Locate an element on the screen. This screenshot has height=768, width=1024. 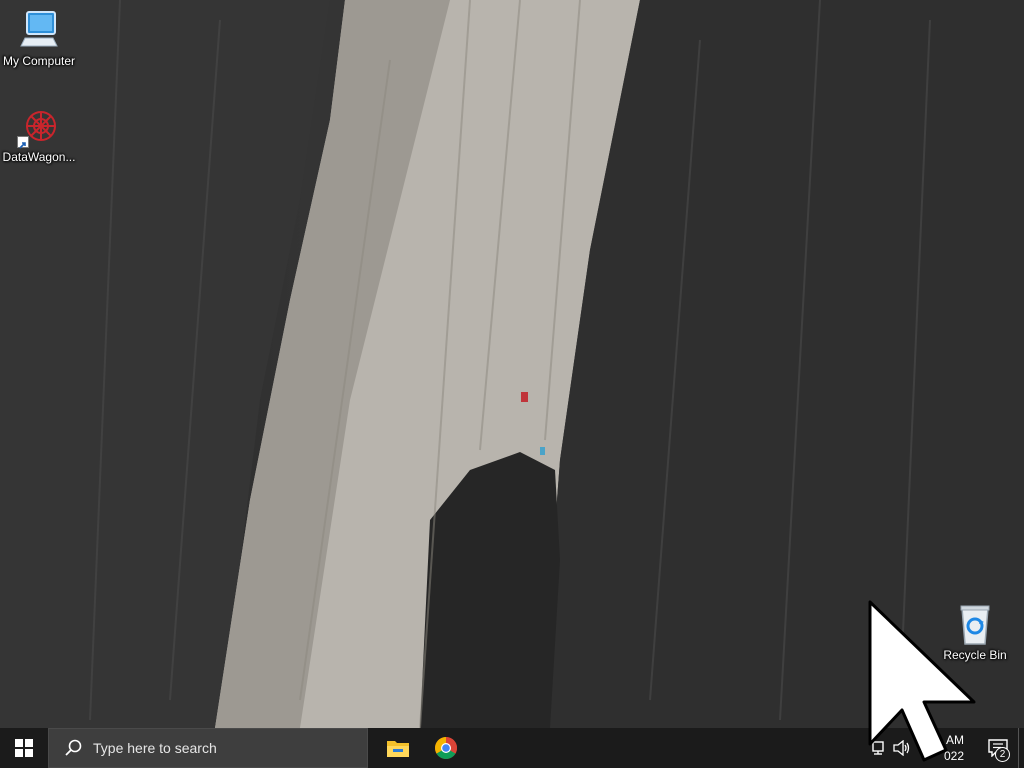
search-placeholder: Type here to search is located at coordinates (155, 748).